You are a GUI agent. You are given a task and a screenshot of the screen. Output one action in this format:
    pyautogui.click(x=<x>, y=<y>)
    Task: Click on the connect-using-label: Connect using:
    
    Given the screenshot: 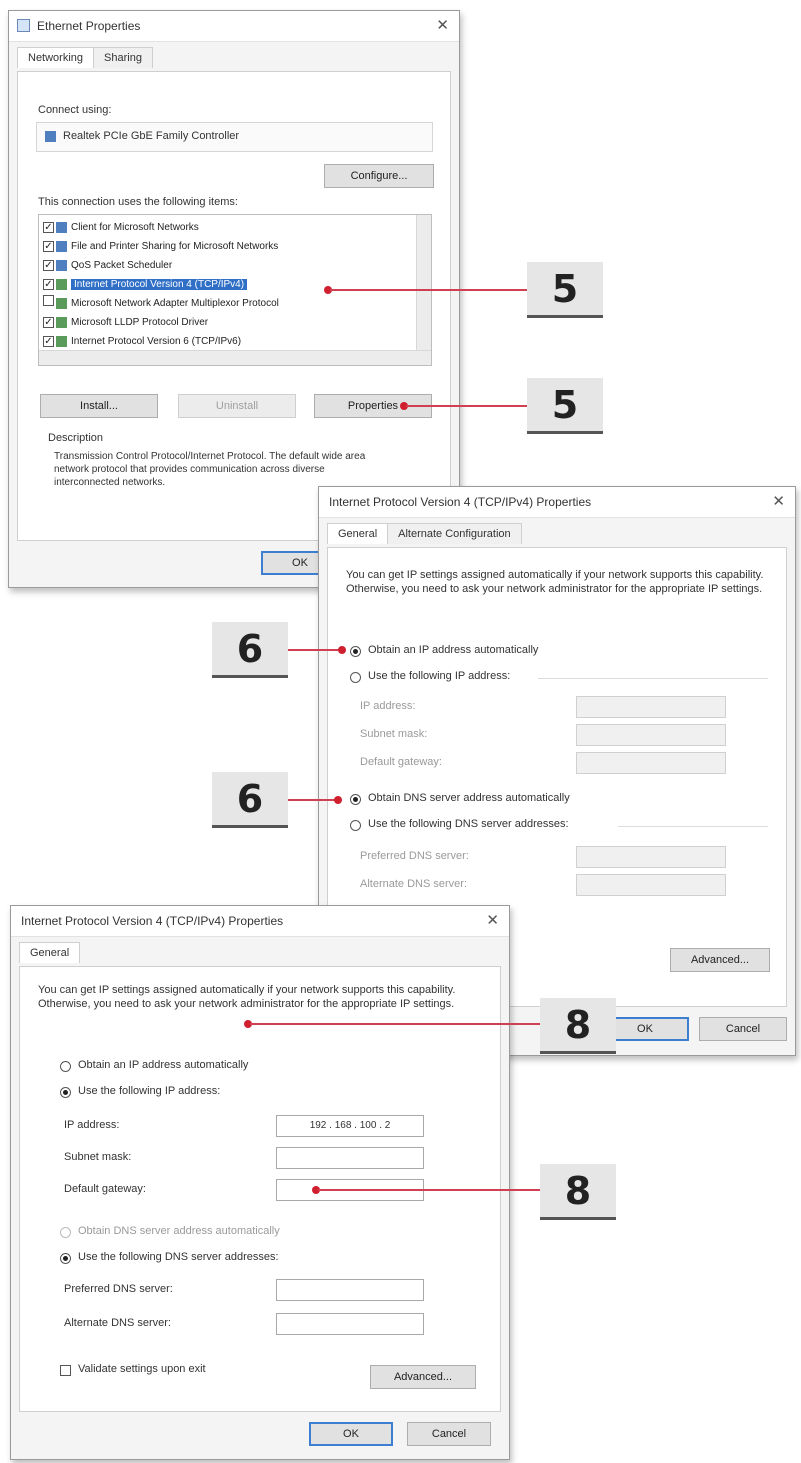 What is the action you would take?
    pyautogui.click(x=75, y=110)
    